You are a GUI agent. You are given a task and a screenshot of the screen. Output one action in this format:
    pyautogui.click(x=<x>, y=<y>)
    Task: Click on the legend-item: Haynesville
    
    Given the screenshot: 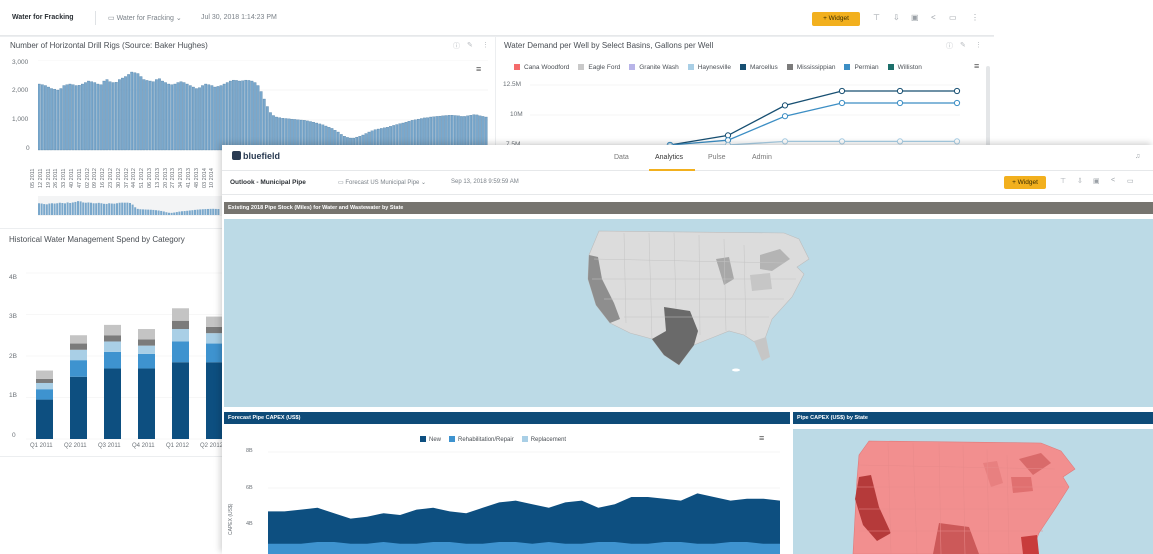 What is the action you would take?
    pyautogui.click(x=709, y=67)
    